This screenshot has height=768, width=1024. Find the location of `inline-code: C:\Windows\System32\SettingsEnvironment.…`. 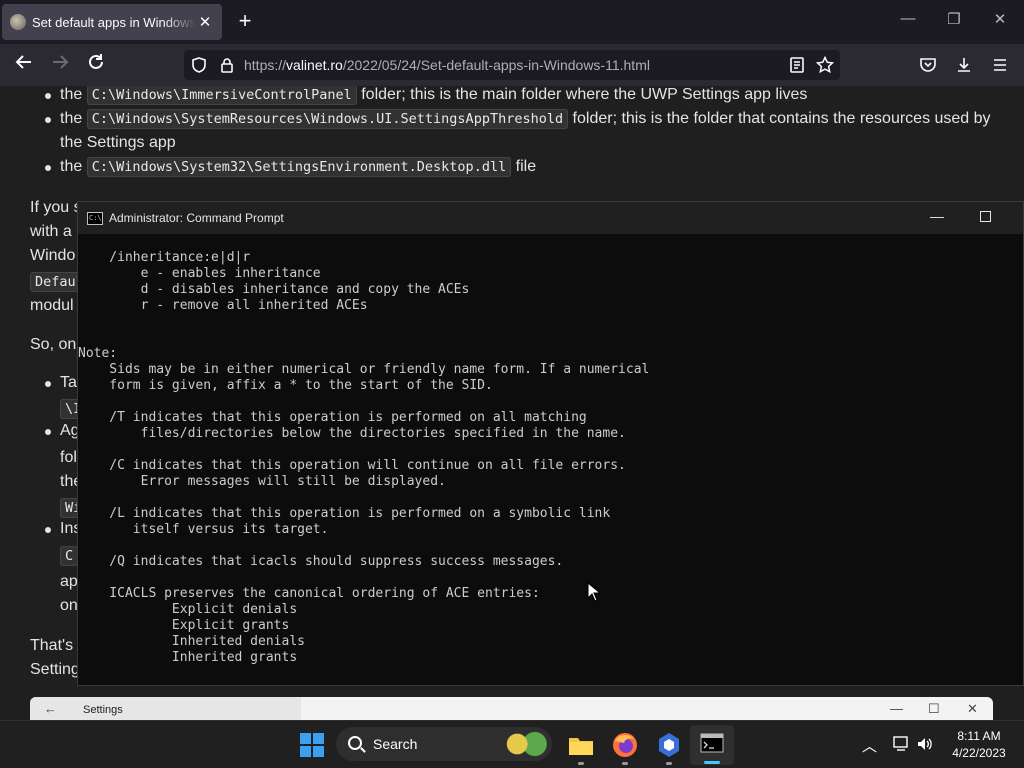

inline-code: C:\Windows\System32\SettingsEnvironment.… is located at coordinates (299, 167).